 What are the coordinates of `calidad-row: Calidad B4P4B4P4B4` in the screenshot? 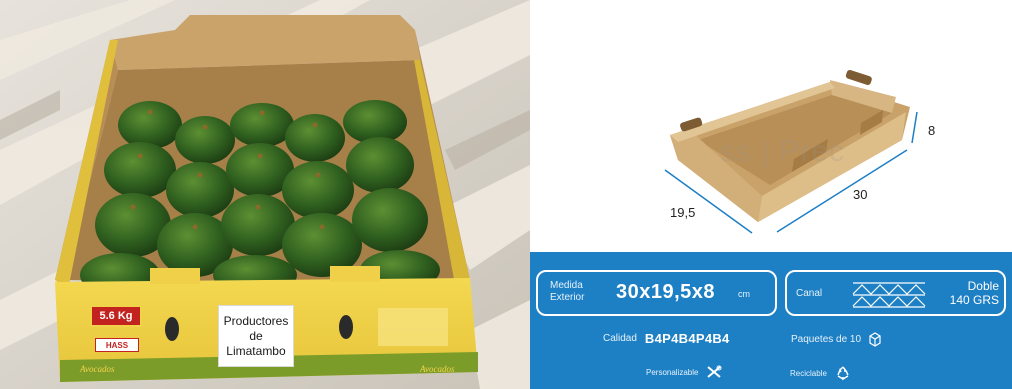 It's located at (666, 338).